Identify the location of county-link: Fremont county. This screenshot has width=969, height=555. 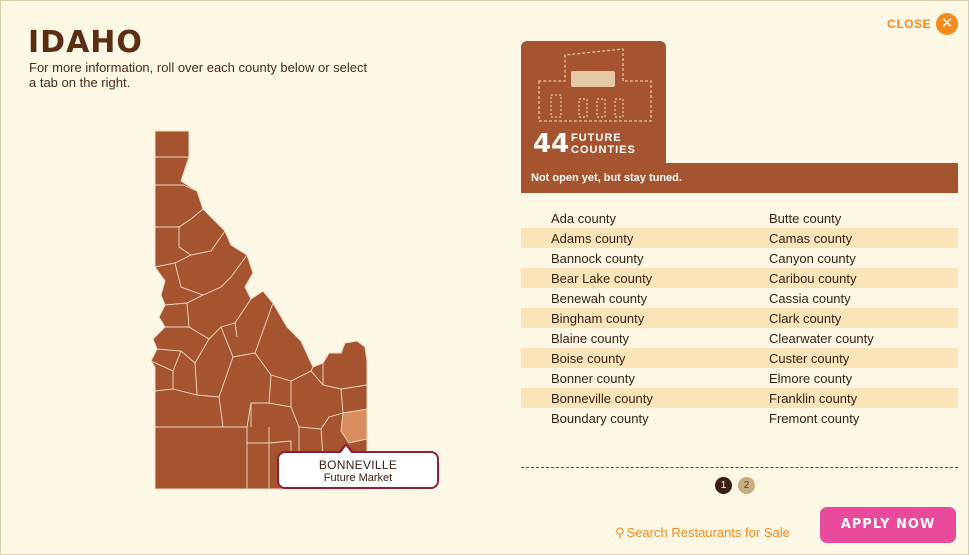
(848, 418).